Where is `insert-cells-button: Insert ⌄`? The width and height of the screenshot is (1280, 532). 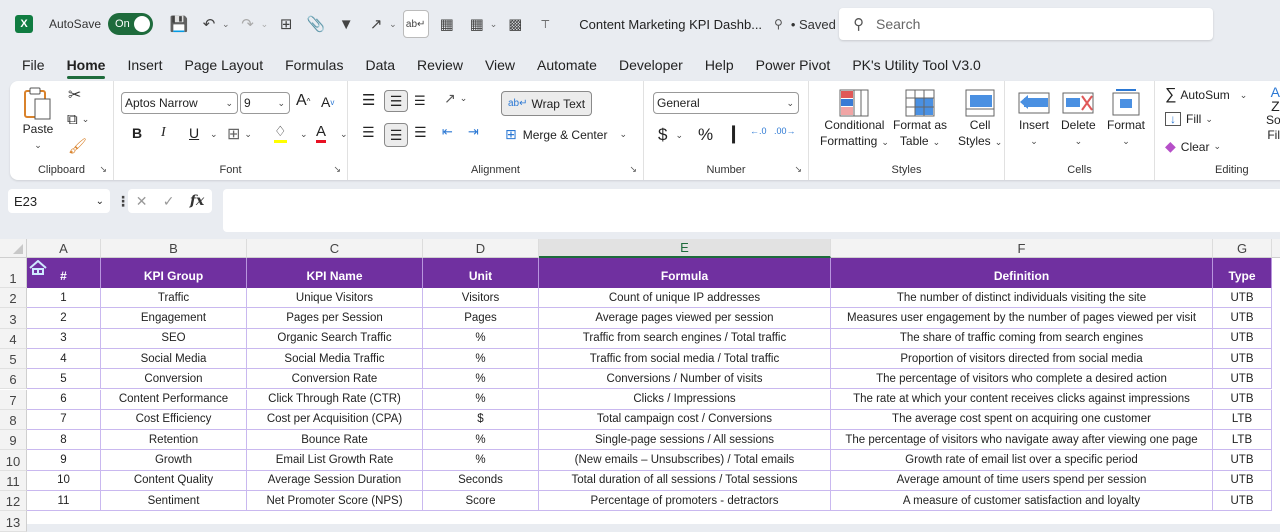
insert-cells-button: Insert ⌄ is located at coordinates (1034, 119).